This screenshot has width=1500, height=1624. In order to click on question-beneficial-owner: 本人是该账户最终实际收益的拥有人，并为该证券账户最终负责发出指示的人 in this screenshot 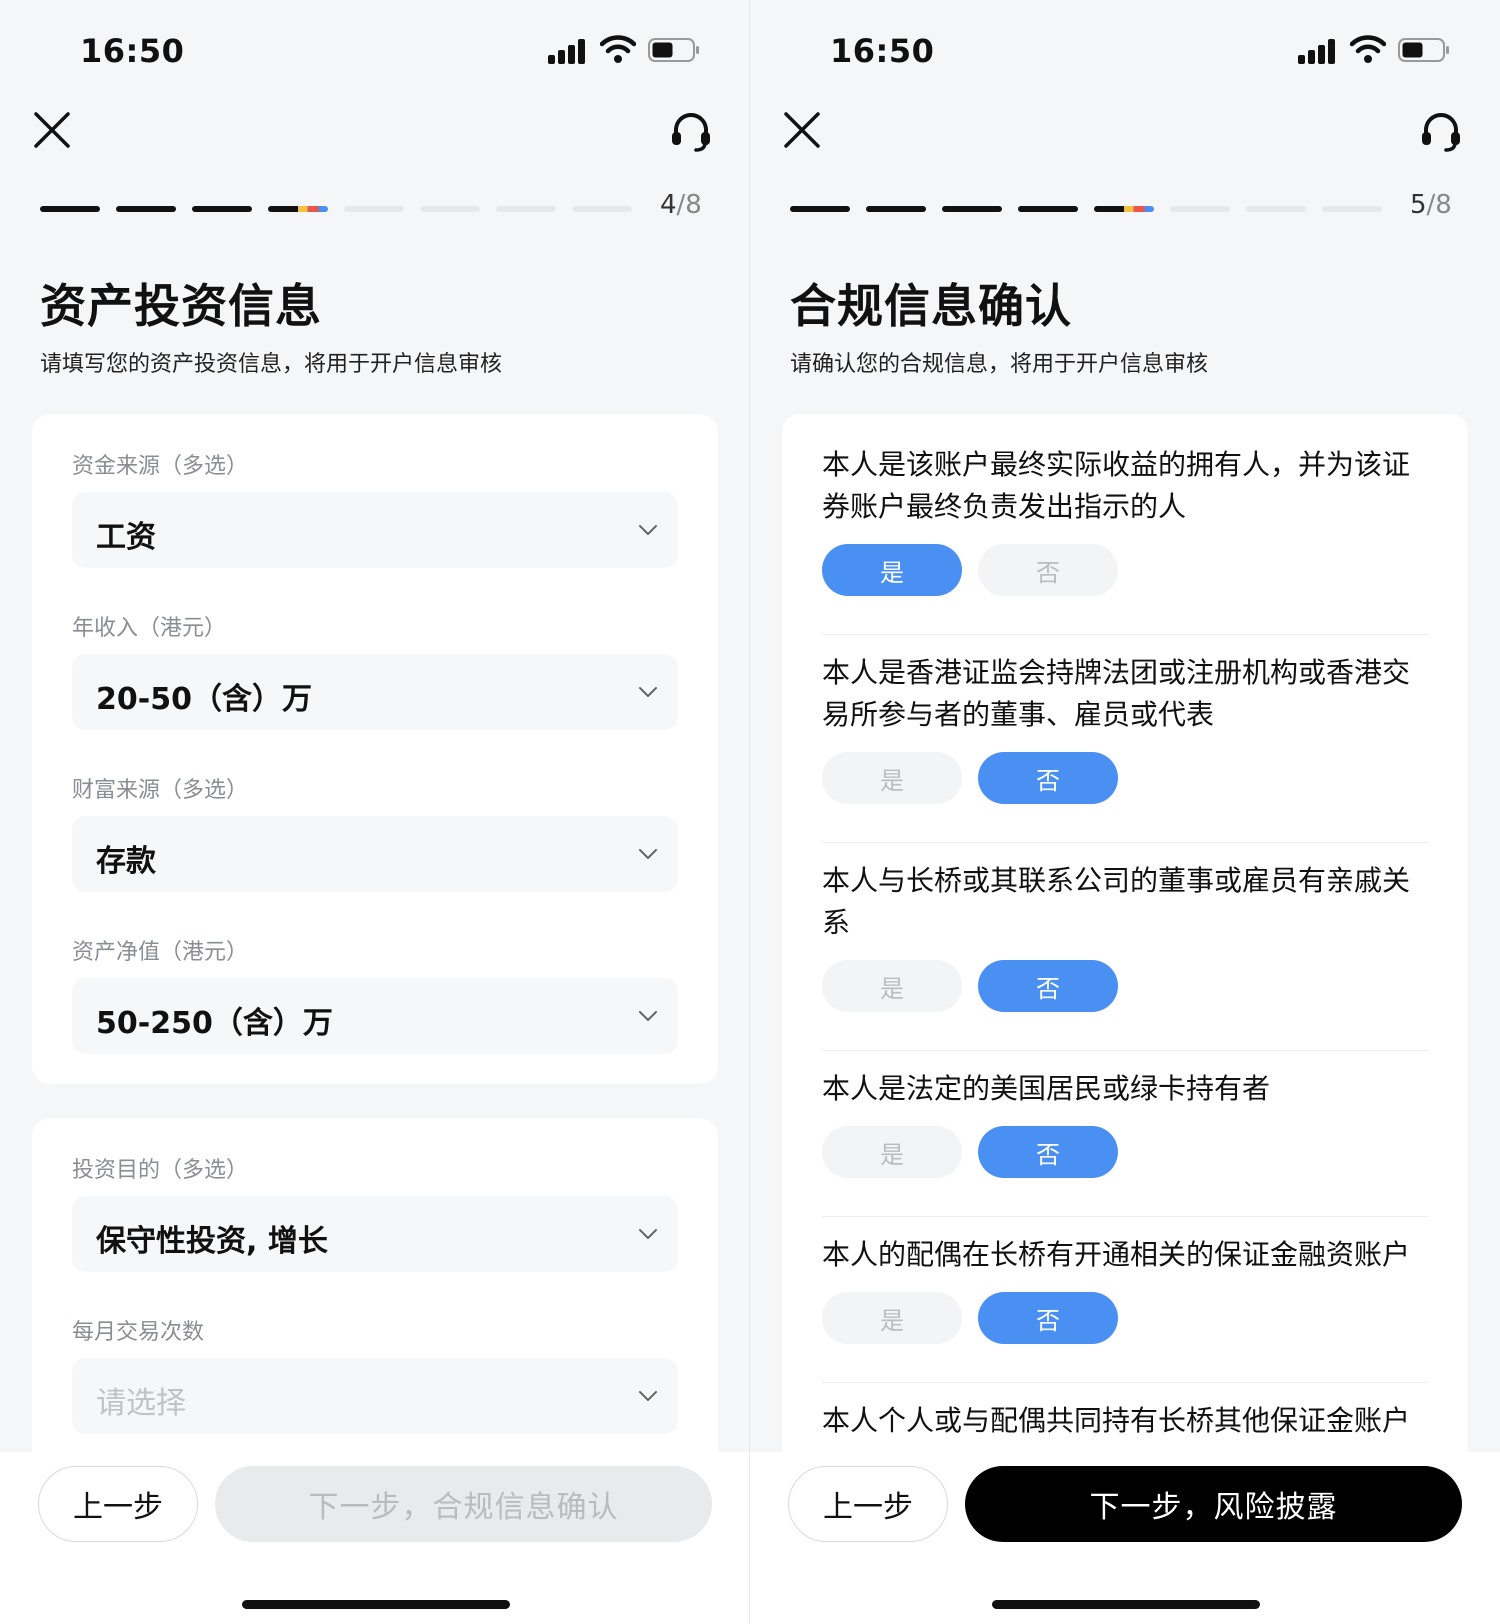, I will do `click(1116, 485)`.